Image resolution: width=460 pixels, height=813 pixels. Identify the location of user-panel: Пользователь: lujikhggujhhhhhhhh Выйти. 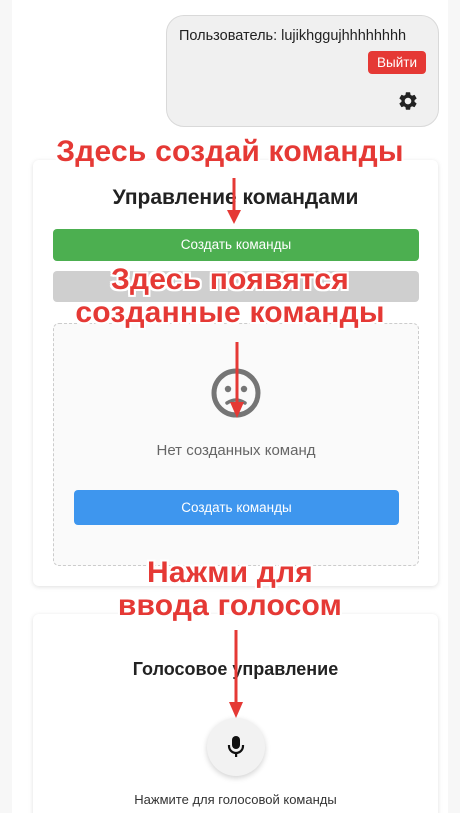
(302, 71).